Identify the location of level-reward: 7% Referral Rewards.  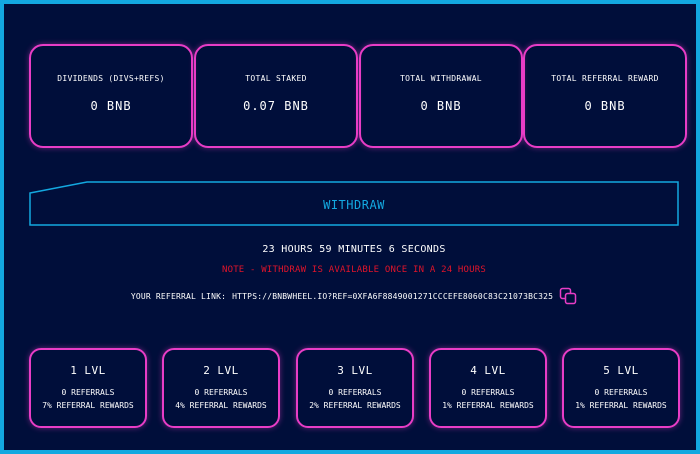
(88, 405).